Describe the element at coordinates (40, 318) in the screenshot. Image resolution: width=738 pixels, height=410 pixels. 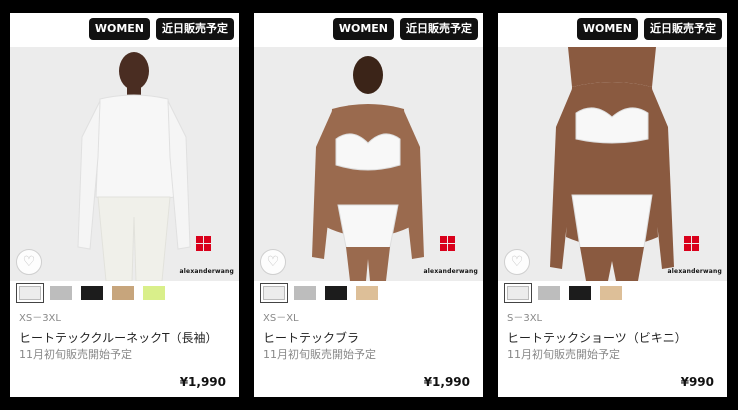
I see `size-range: XS－3XL` at that location.